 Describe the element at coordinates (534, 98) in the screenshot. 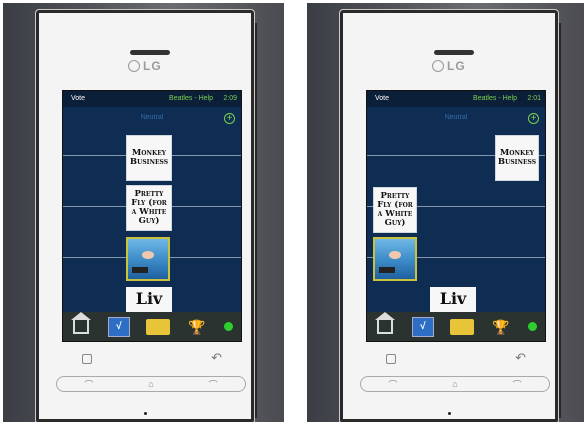

I see `clock: 2:01` at that location.